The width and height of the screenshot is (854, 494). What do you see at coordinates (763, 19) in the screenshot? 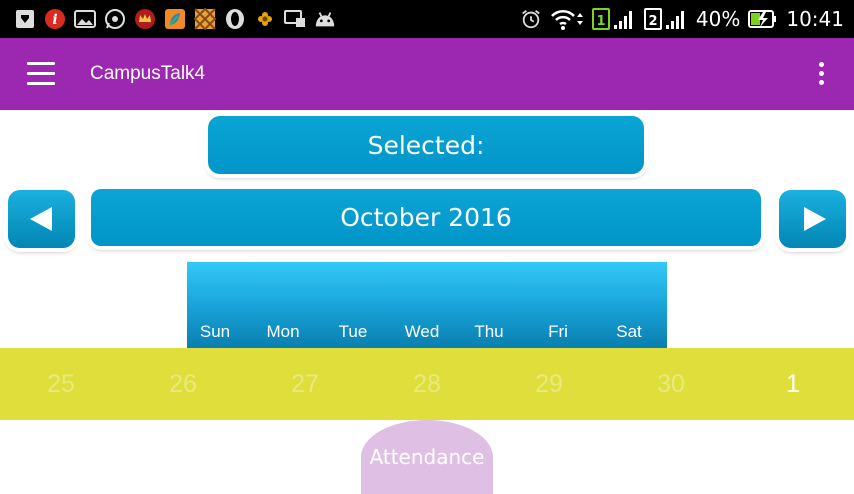
I see `battery-charging-icon` at bounding box center [763, 19].